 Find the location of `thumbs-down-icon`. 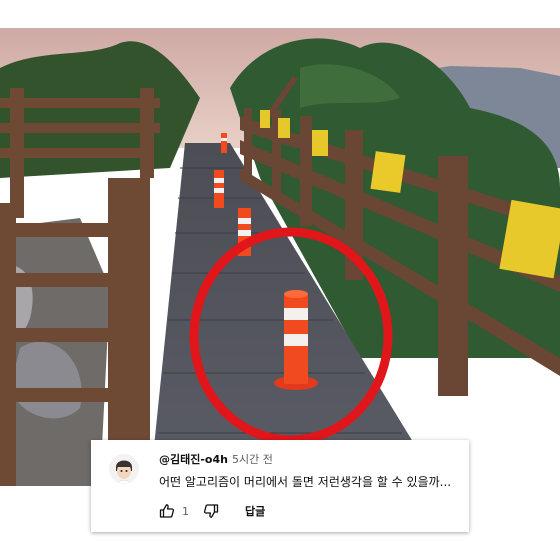

thumbs-down-icon is located at coordinates (211, 511).